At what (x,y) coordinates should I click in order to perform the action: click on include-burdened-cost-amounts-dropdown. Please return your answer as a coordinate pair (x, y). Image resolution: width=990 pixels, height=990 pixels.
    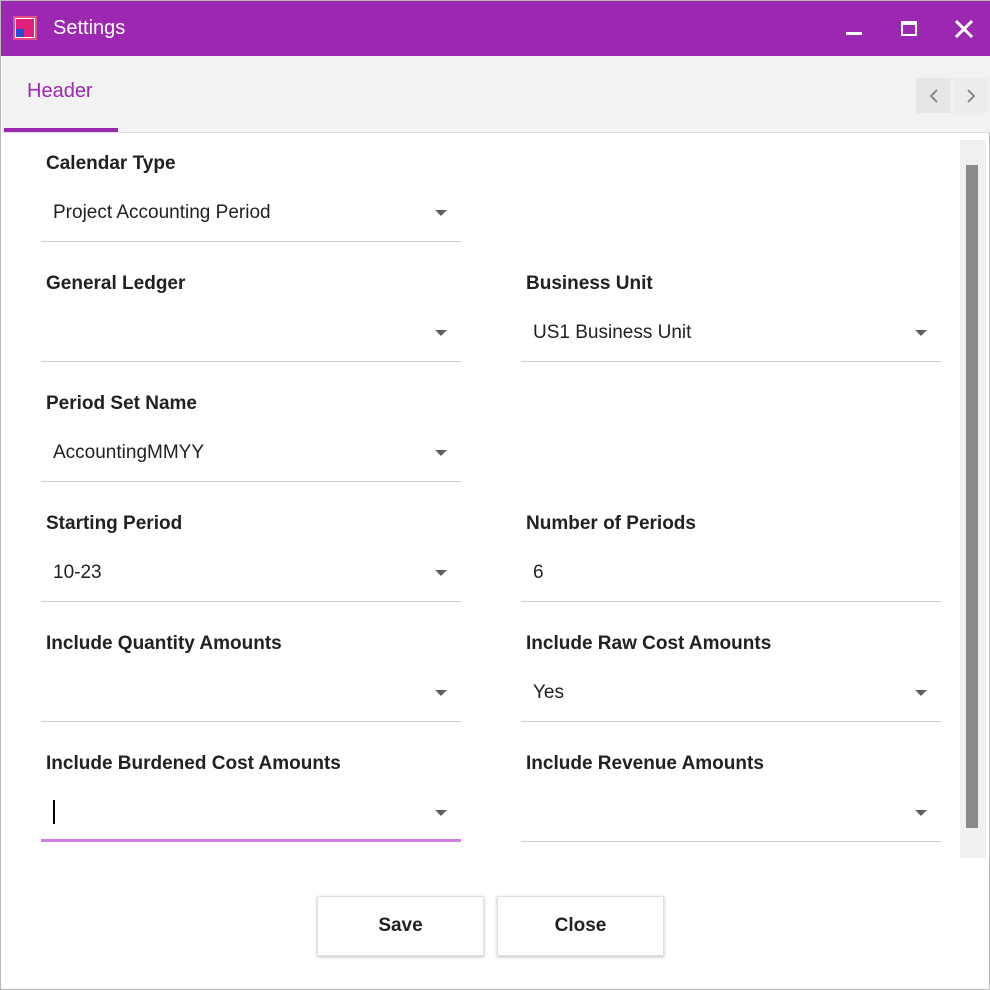
    Looking at the image, I should click on (251, 813).